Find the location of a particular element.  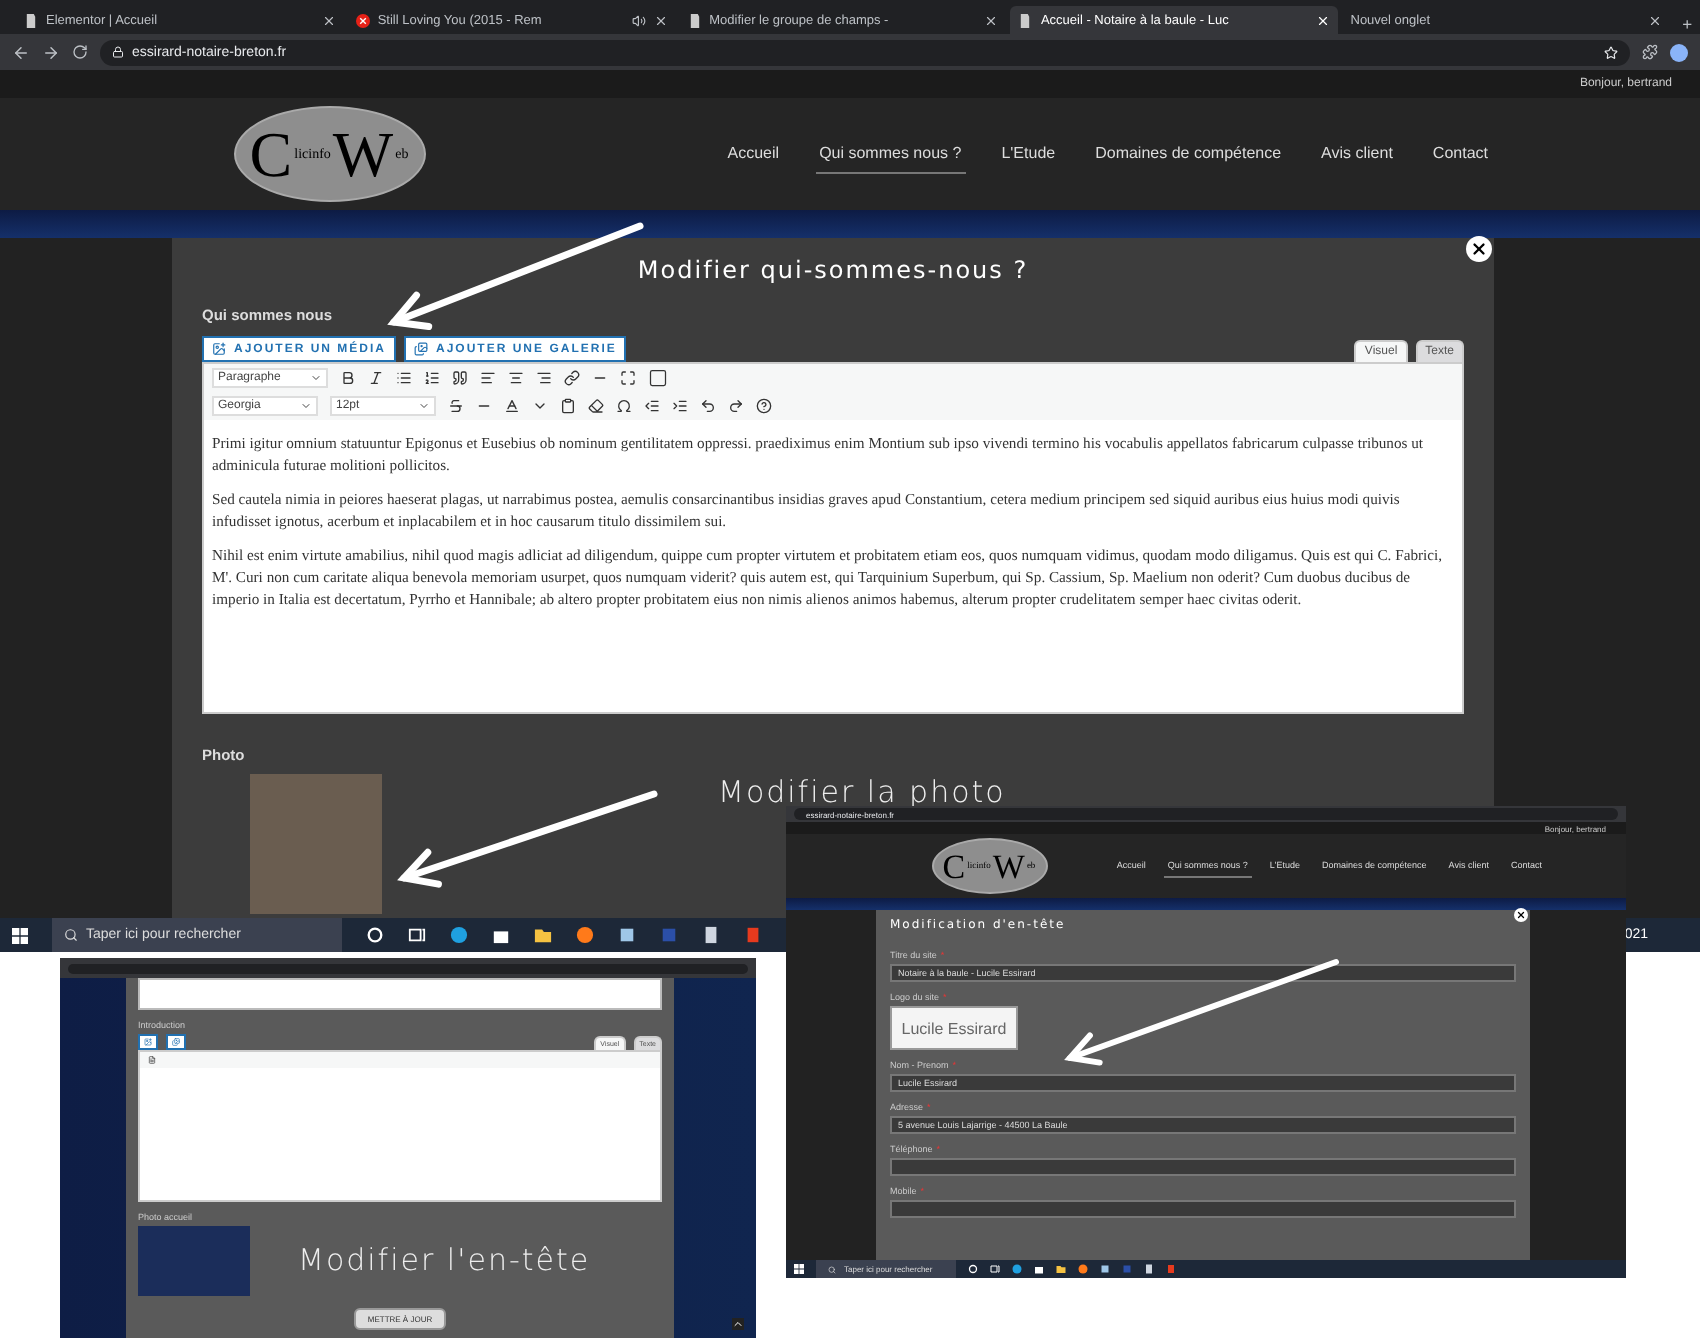

undo-icon is located at coordinates (708, 406).